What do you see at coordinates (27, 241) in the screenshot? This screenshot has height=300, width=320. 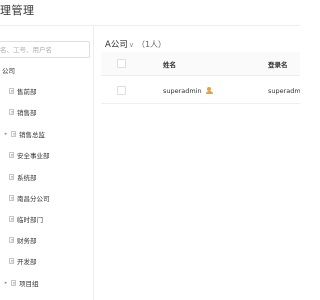 I see `tree-node-label: 财务部` at bounding box center [27, 241].